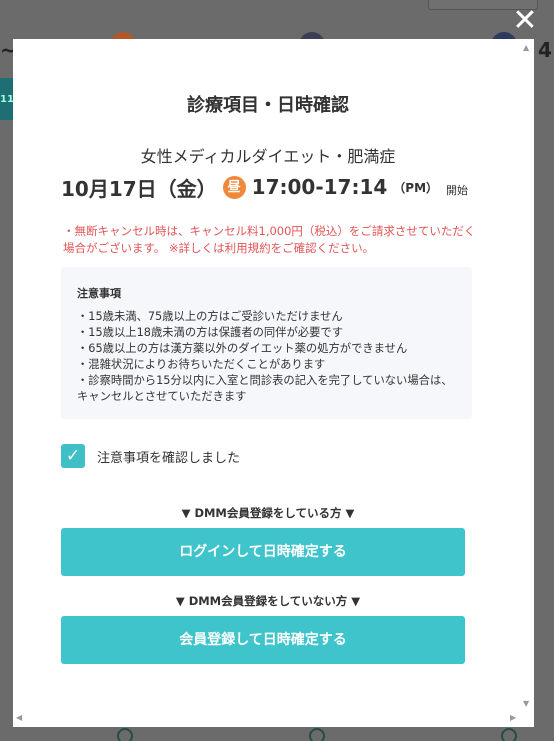 Image resolution: width=554 pixels, height=741 pixels. I want to click on modal-title: 診療項目・日時確認, so click(268, 105).